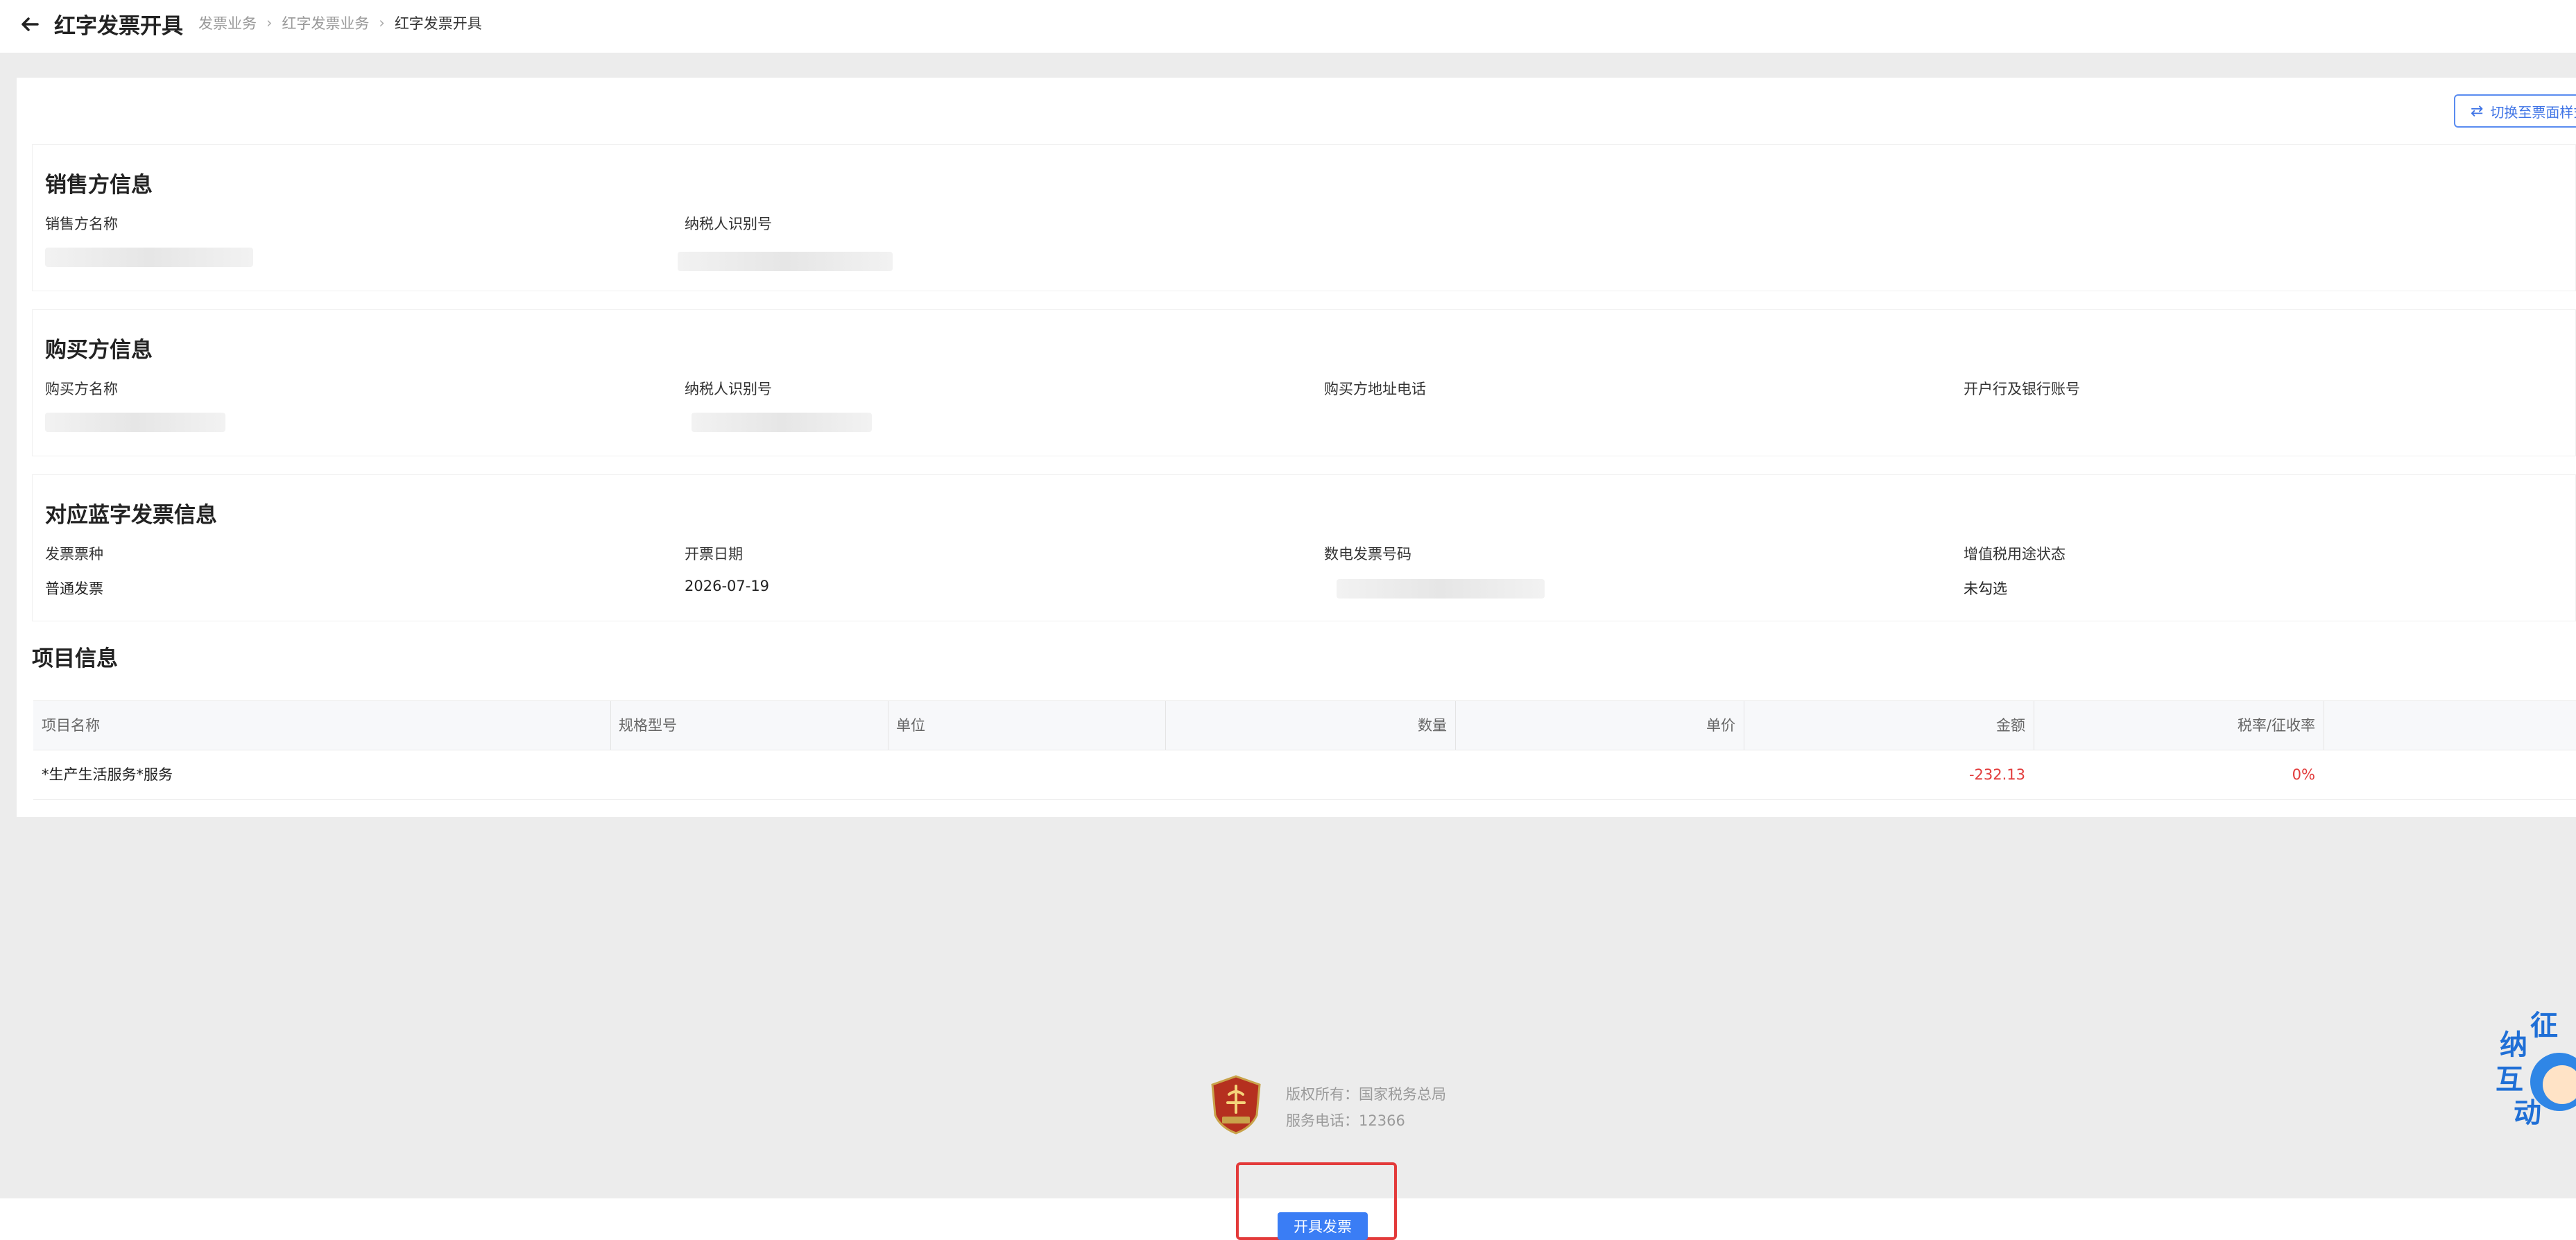  Describe the element at coordinates (1323, 1226) in the screenshot. I see `issue-invoice-button: 开具发票` at that location.